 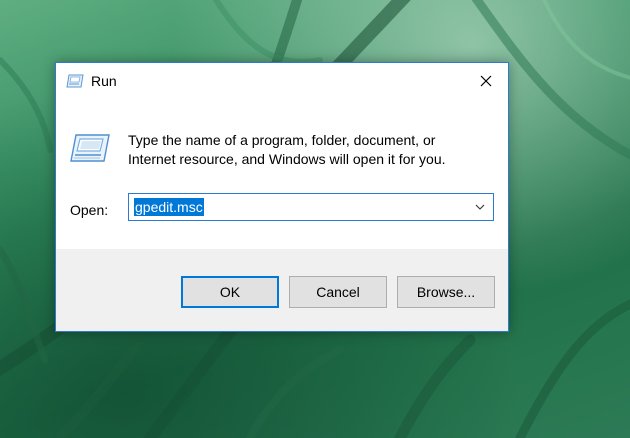 What do you see at coordinates (169, 207) in the screenshot?
I see `open-input-value: gpedit.msc` at bounding box center [169, 207].